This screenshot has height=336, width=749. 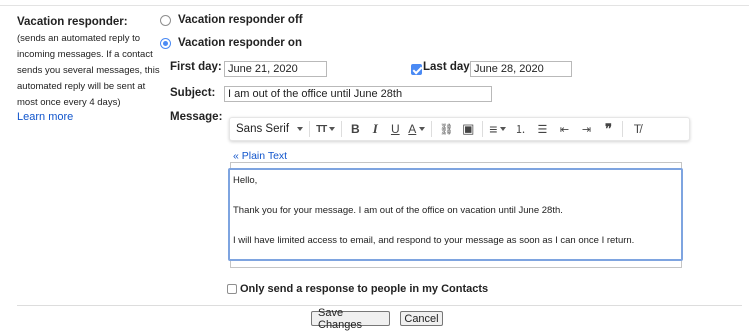 I want to click on italic-button: I, so click(x=375, y=129).